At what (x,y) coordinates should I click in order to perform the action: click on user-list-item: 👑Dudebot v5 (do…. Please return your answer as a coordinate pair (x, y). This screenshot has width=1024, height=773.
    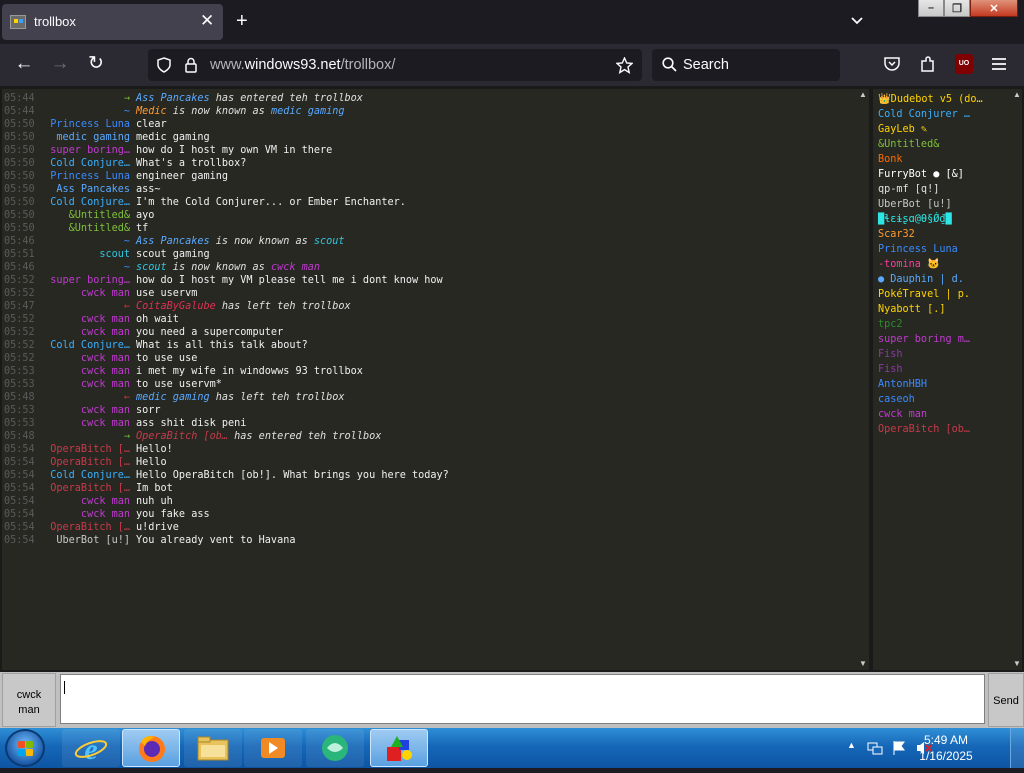
    Looking at the image, I should click on (943, 99).